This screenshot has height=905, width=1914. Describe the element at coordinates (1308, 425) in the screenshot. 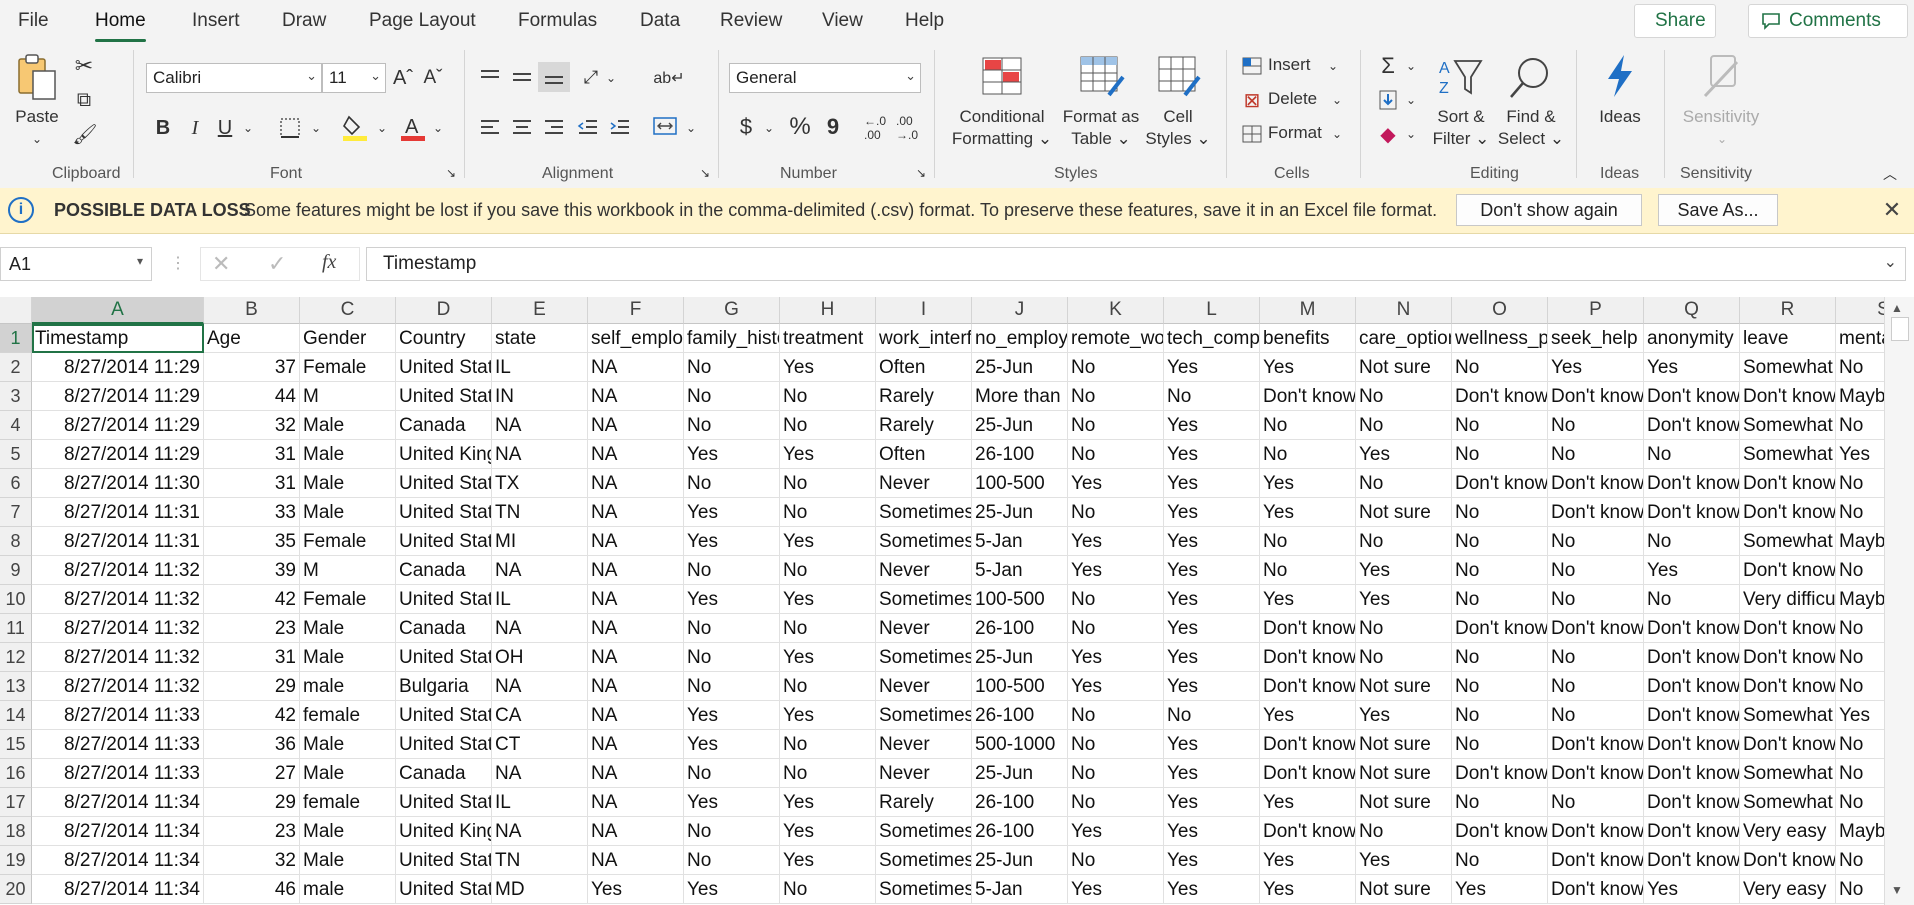

I see `cell-m4: No` at that location.